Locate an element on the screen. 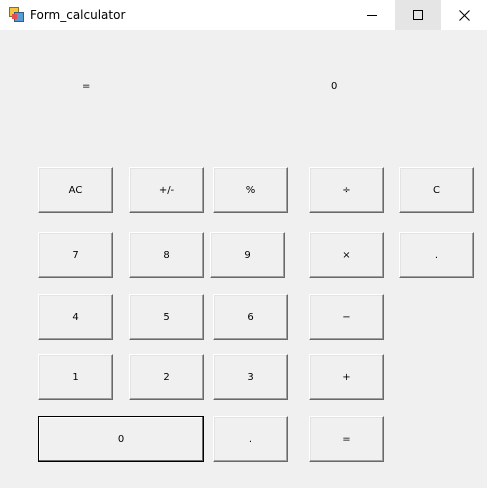  title-bar: Form_calculator is located at coordinates (243, 15).